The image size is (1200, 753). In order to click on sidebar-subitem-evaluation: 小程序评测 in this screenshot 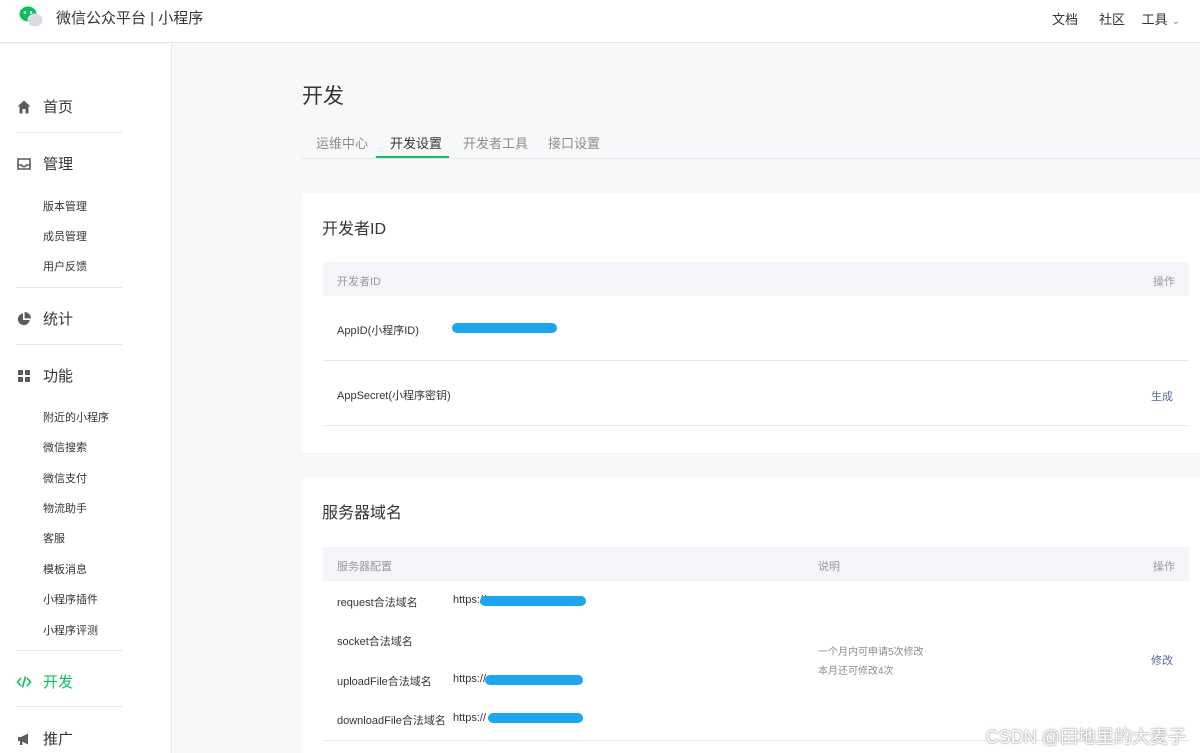, I will do `click(70, 630)`.